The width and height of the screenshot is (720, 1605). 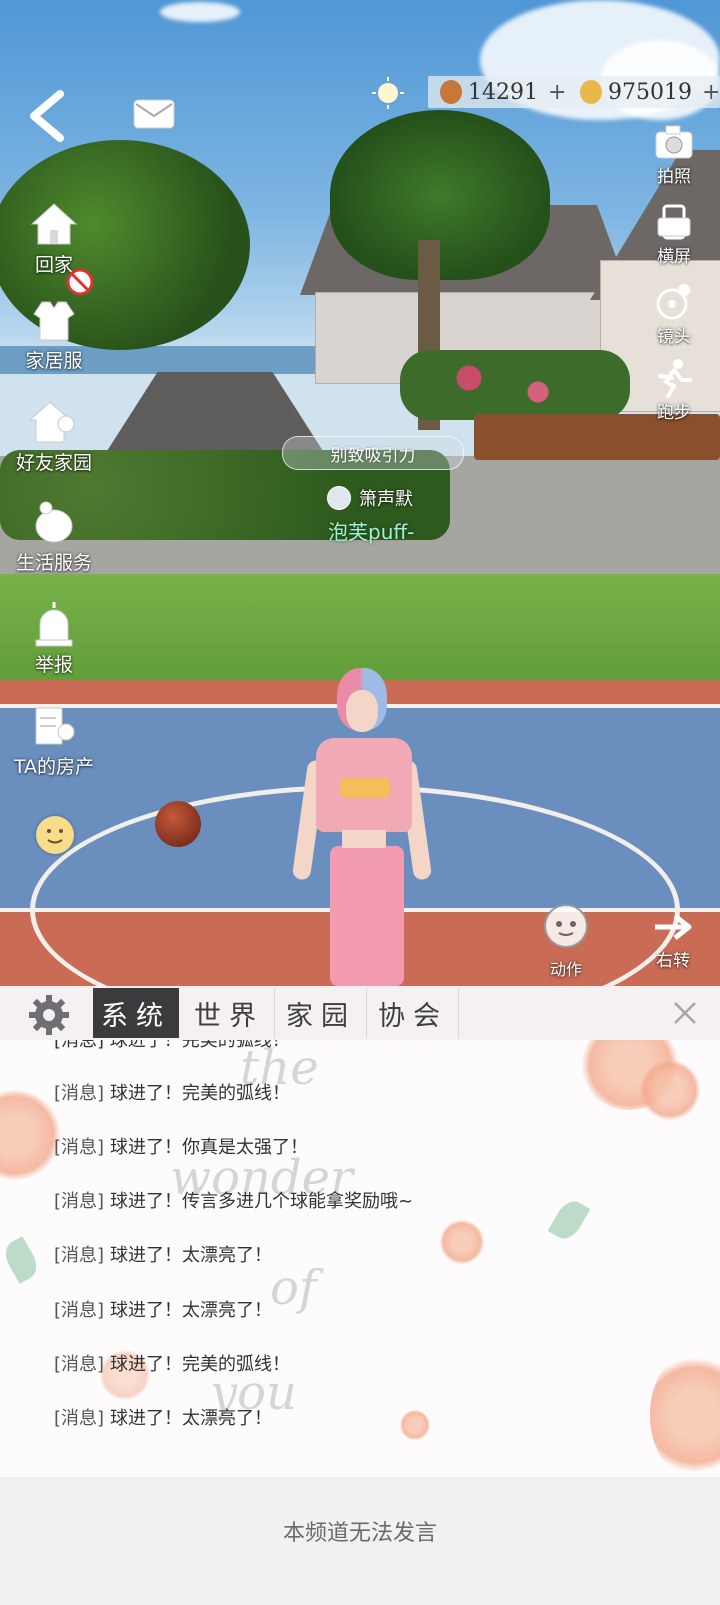 I want to click on chevron-left-icon, so click(x=47, y=116).